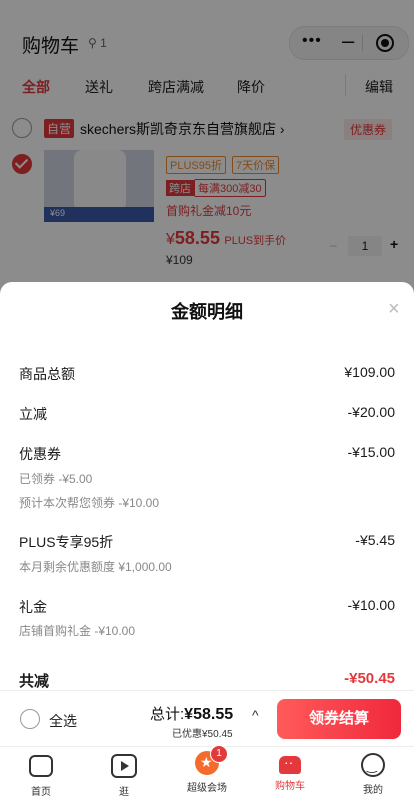 The width and height of the screenshot is (414, 801). What do you see at coordinates (371, 605) in the screenshot?
I see `line-value: -¥10.00` at bounding box center [371, 605].